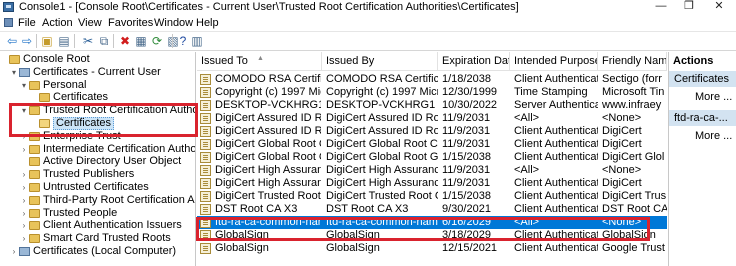  Describe the element at coordinates (97, 85) in the screenshot. I see `tree-item: ▾ Personal` at that location.